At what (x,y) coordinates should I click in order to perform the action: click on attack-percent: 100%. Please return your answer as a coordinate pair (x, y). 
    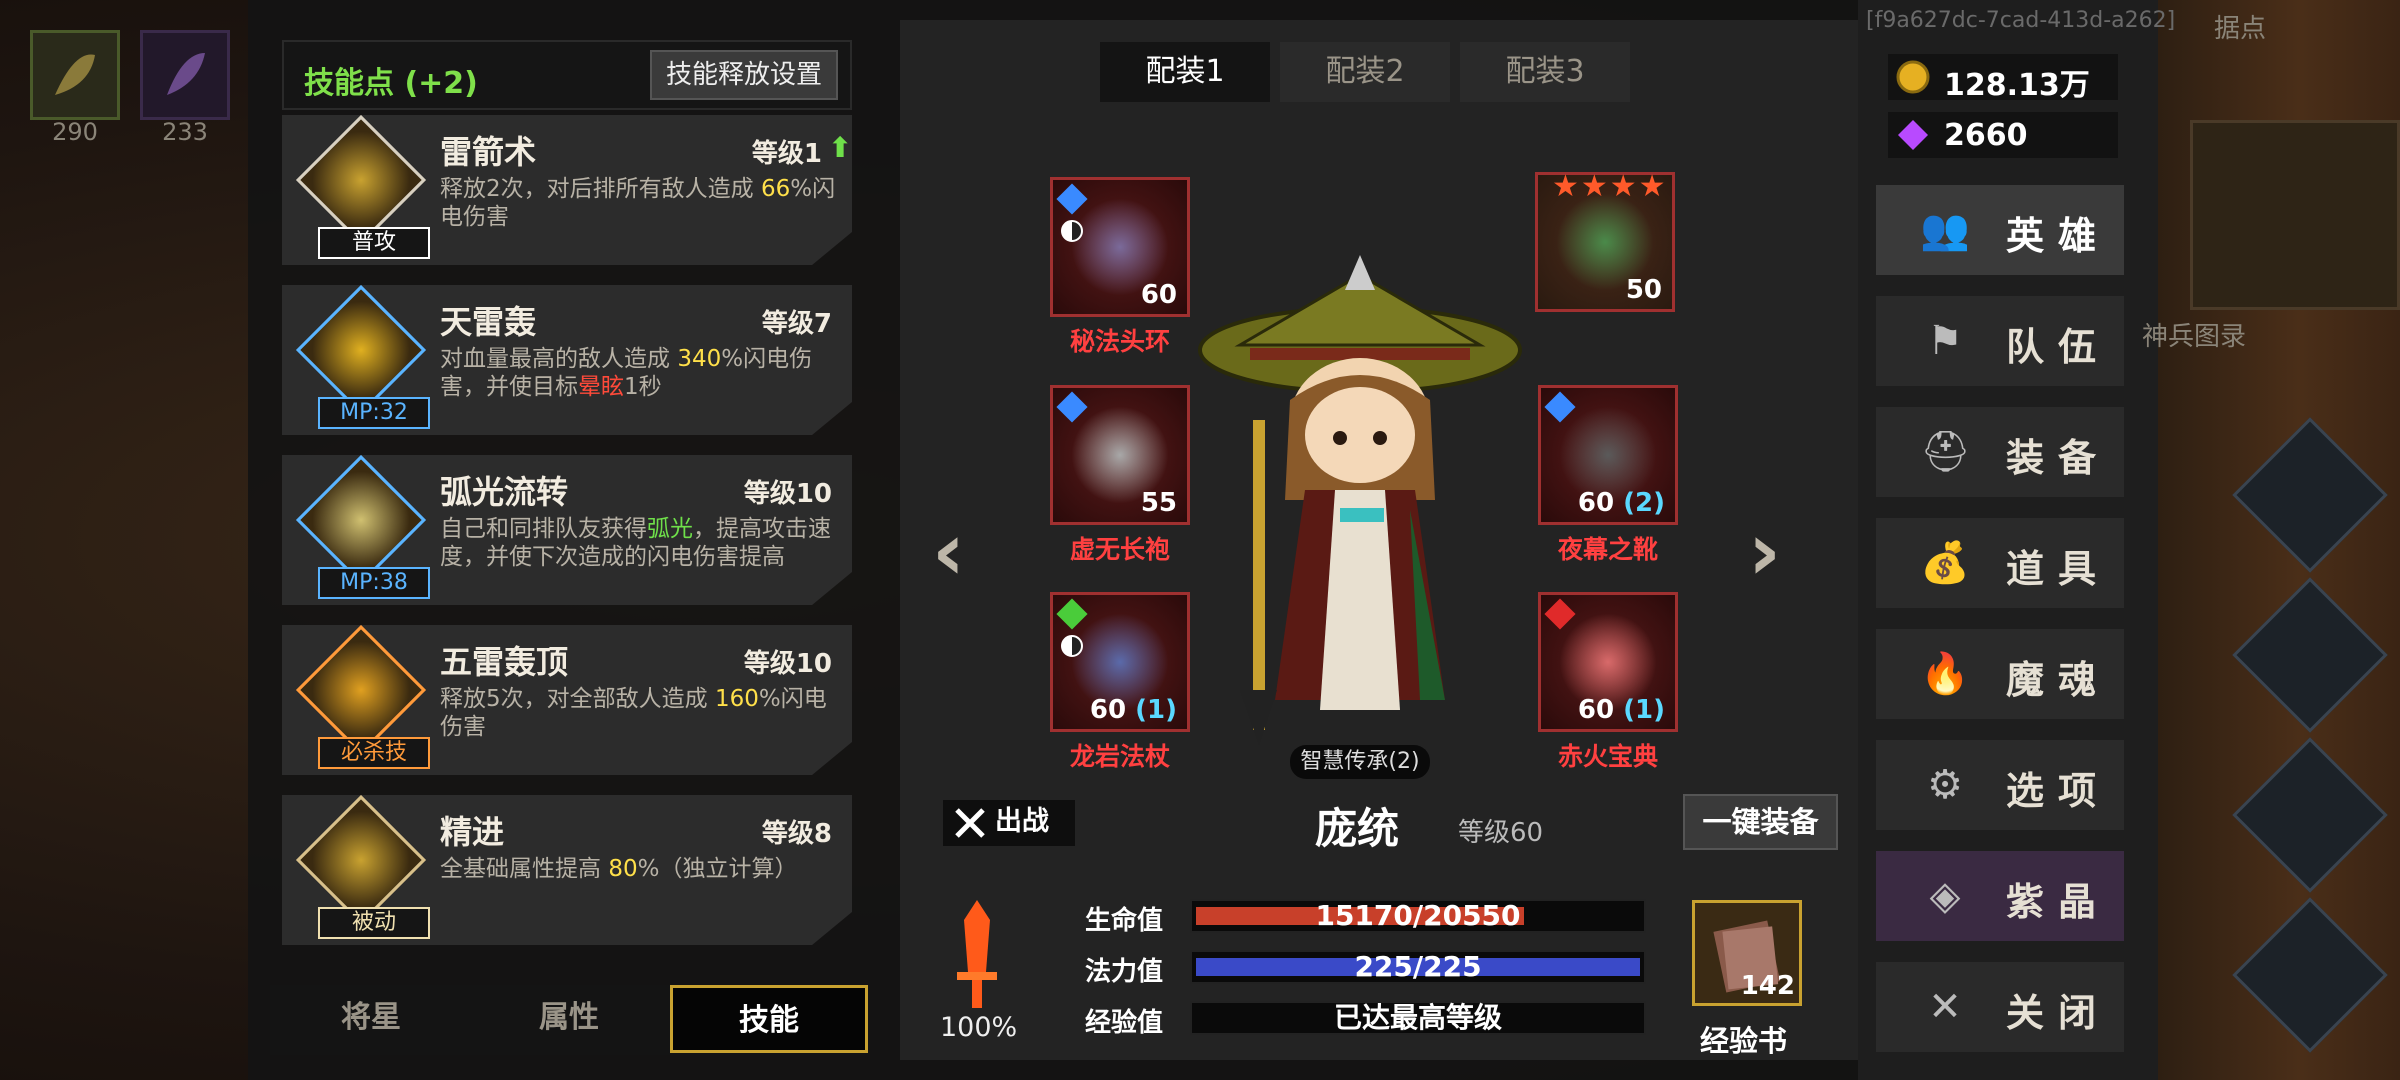
    Looking at the image, I should click on (979, 1027).